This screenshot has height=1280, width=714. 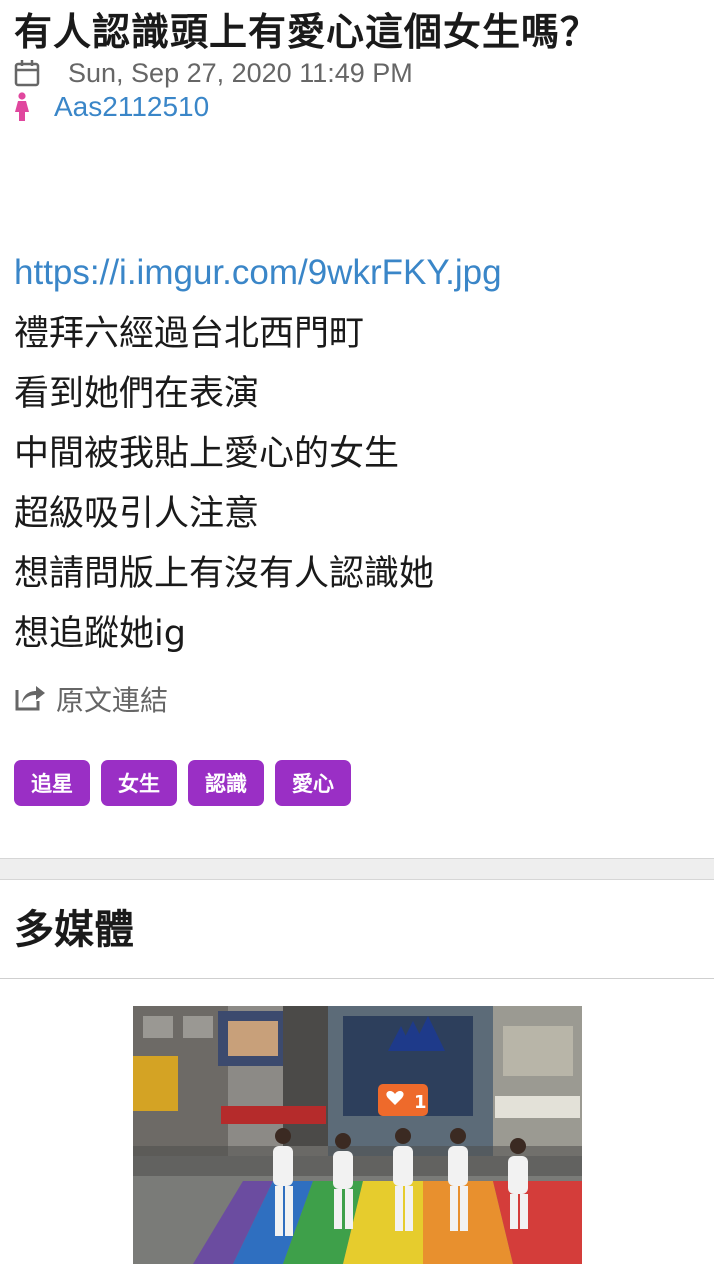 What do you see at coordinates (74, 930) in the screenshot?
I see `media-section-title: 多媒體` at bounding box center [74, 930].